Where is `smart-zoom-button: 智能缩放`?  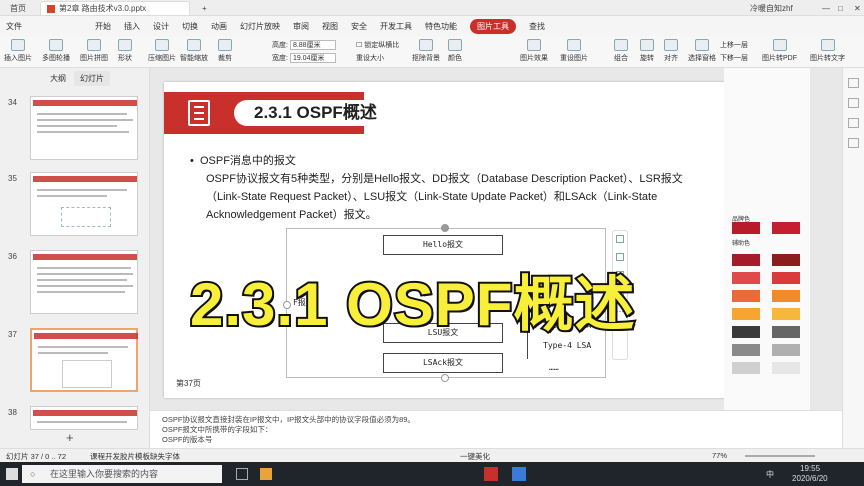
smart-zoom-button: 智能缩放 is located at coordinates (194, 51).